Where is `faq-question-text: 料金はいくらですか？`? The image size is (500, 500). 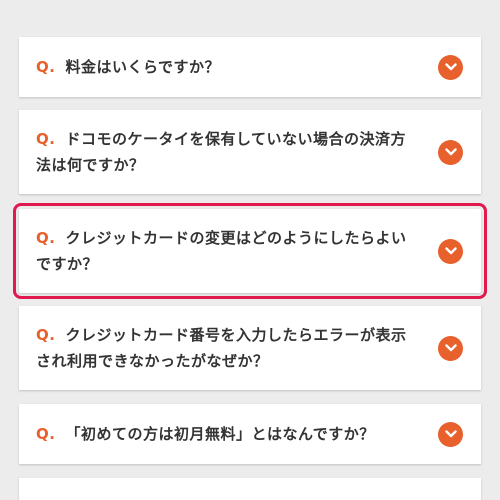
faq-question-text: 料金はいくらですか？ is located at coordinates (143, 67).